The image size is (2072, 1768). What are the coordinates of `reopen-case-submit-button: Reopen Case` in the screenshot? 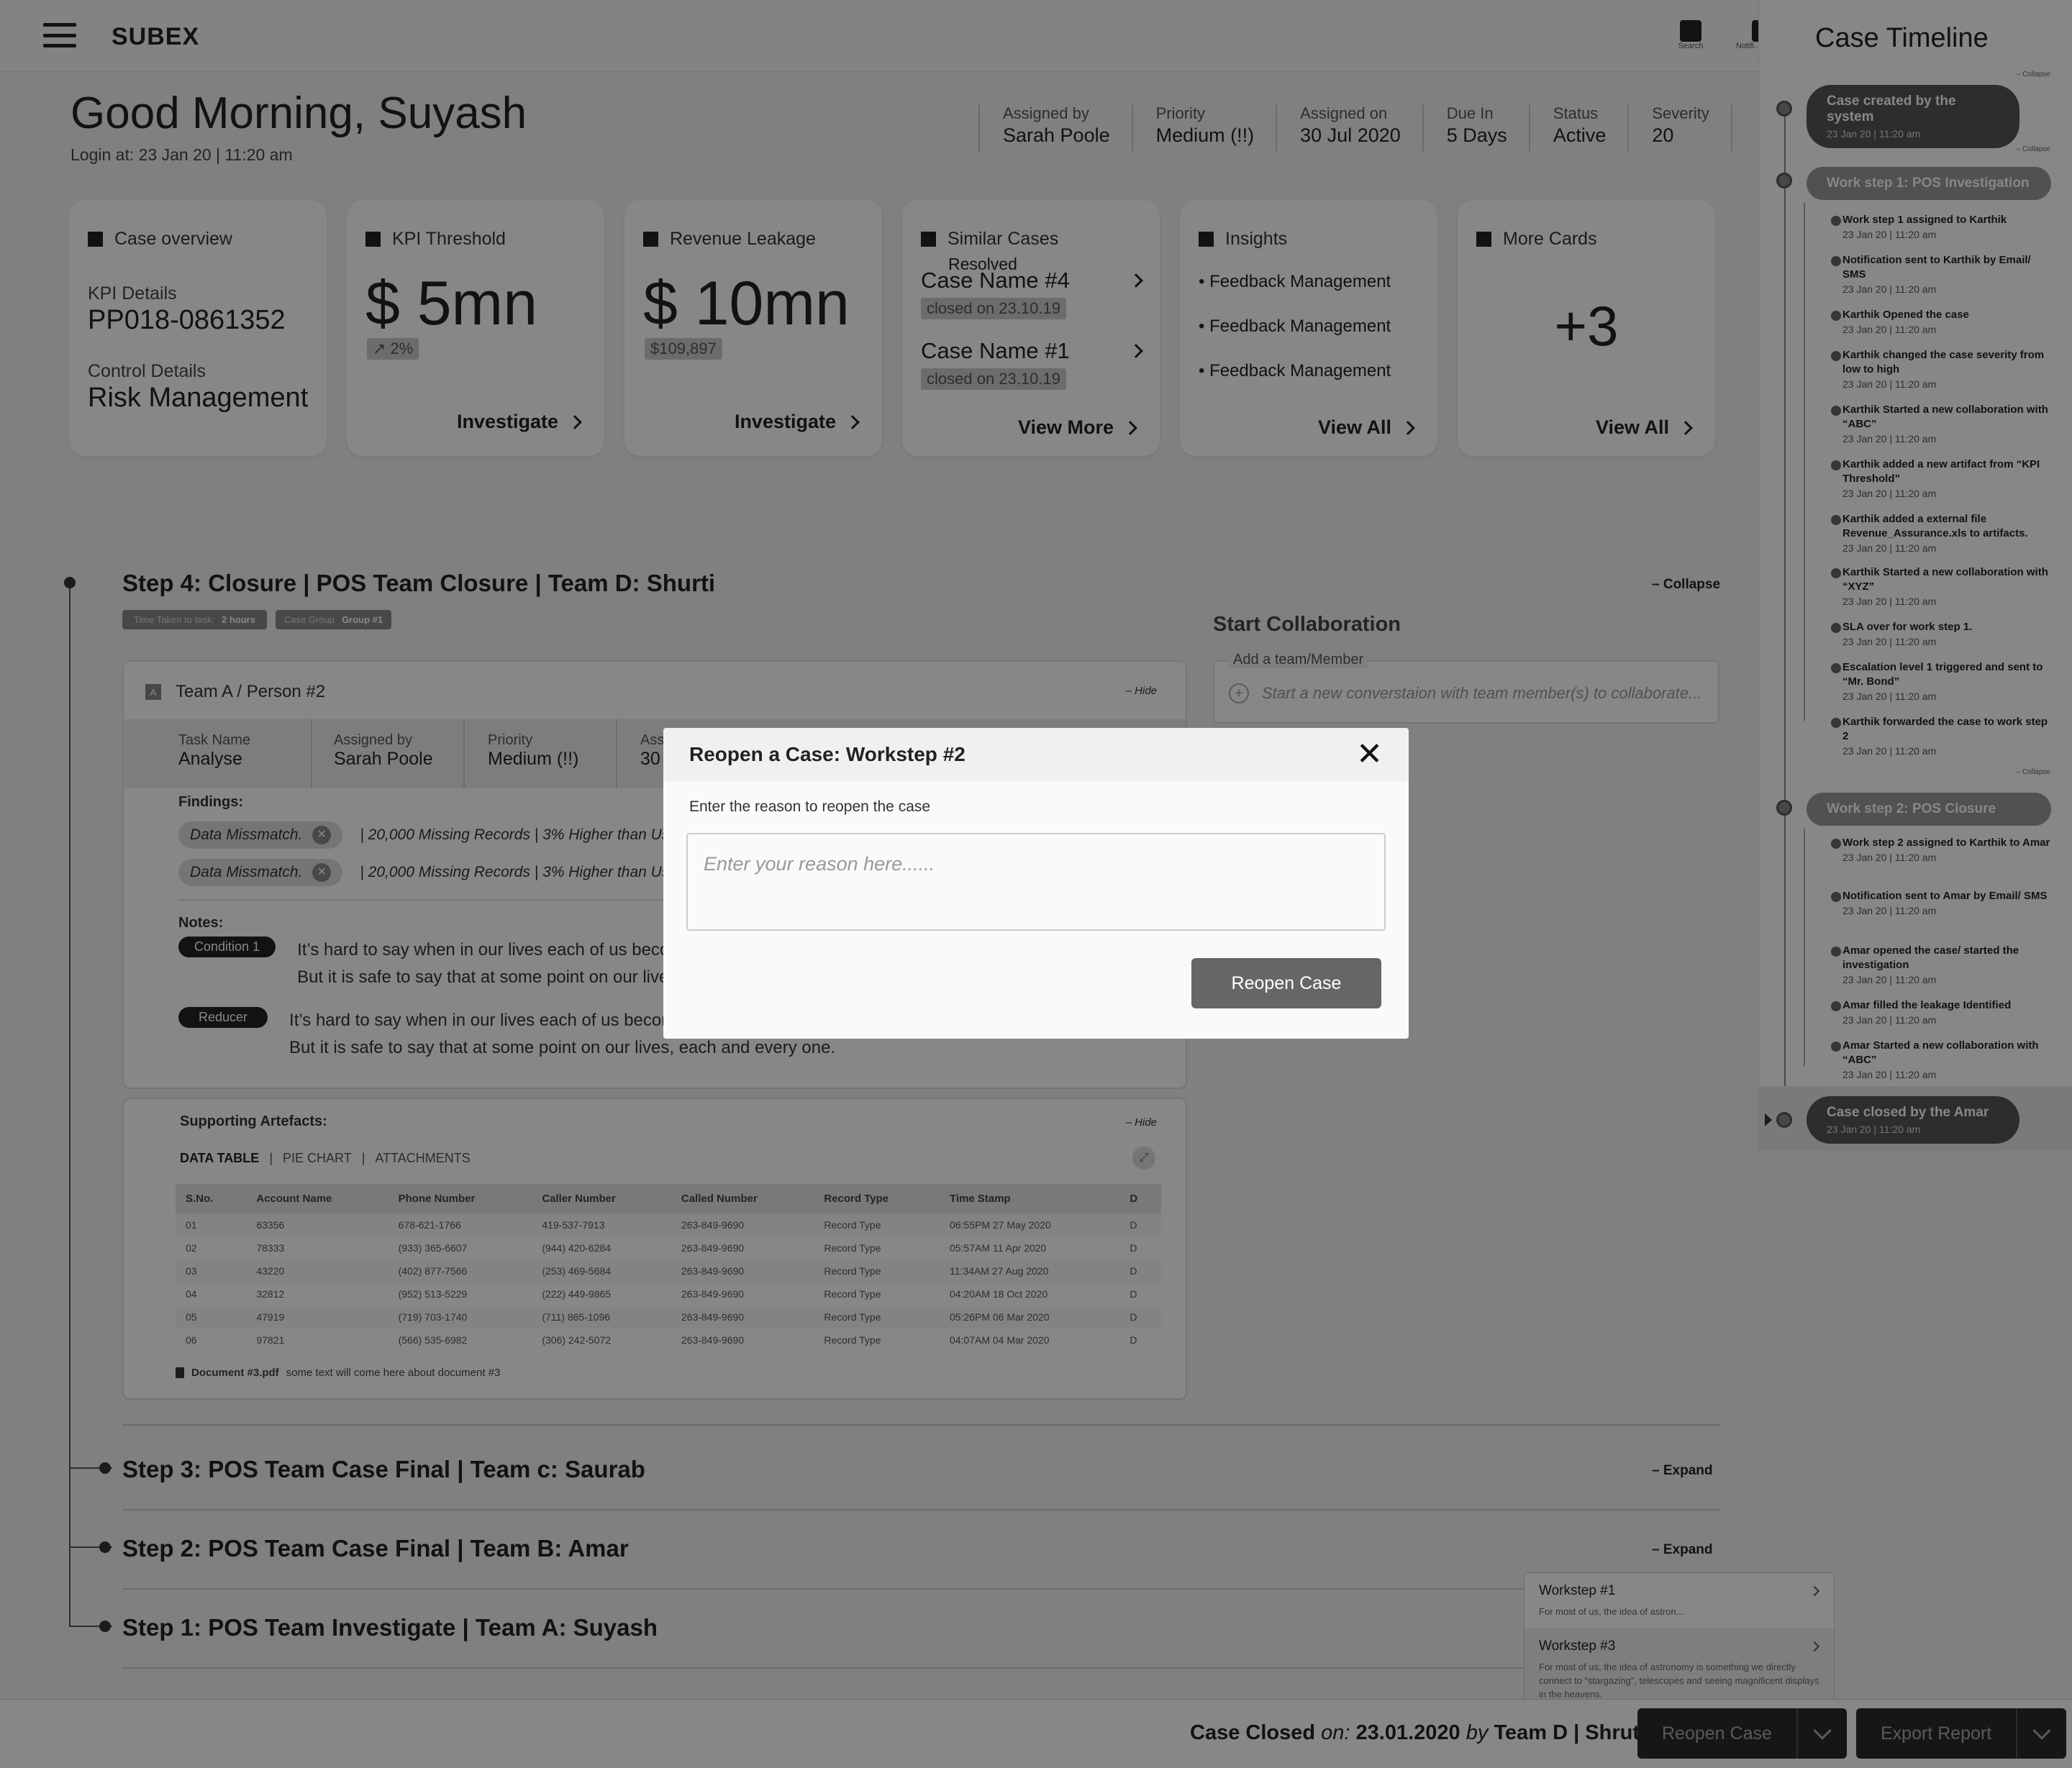 It's located at (1286, 983).